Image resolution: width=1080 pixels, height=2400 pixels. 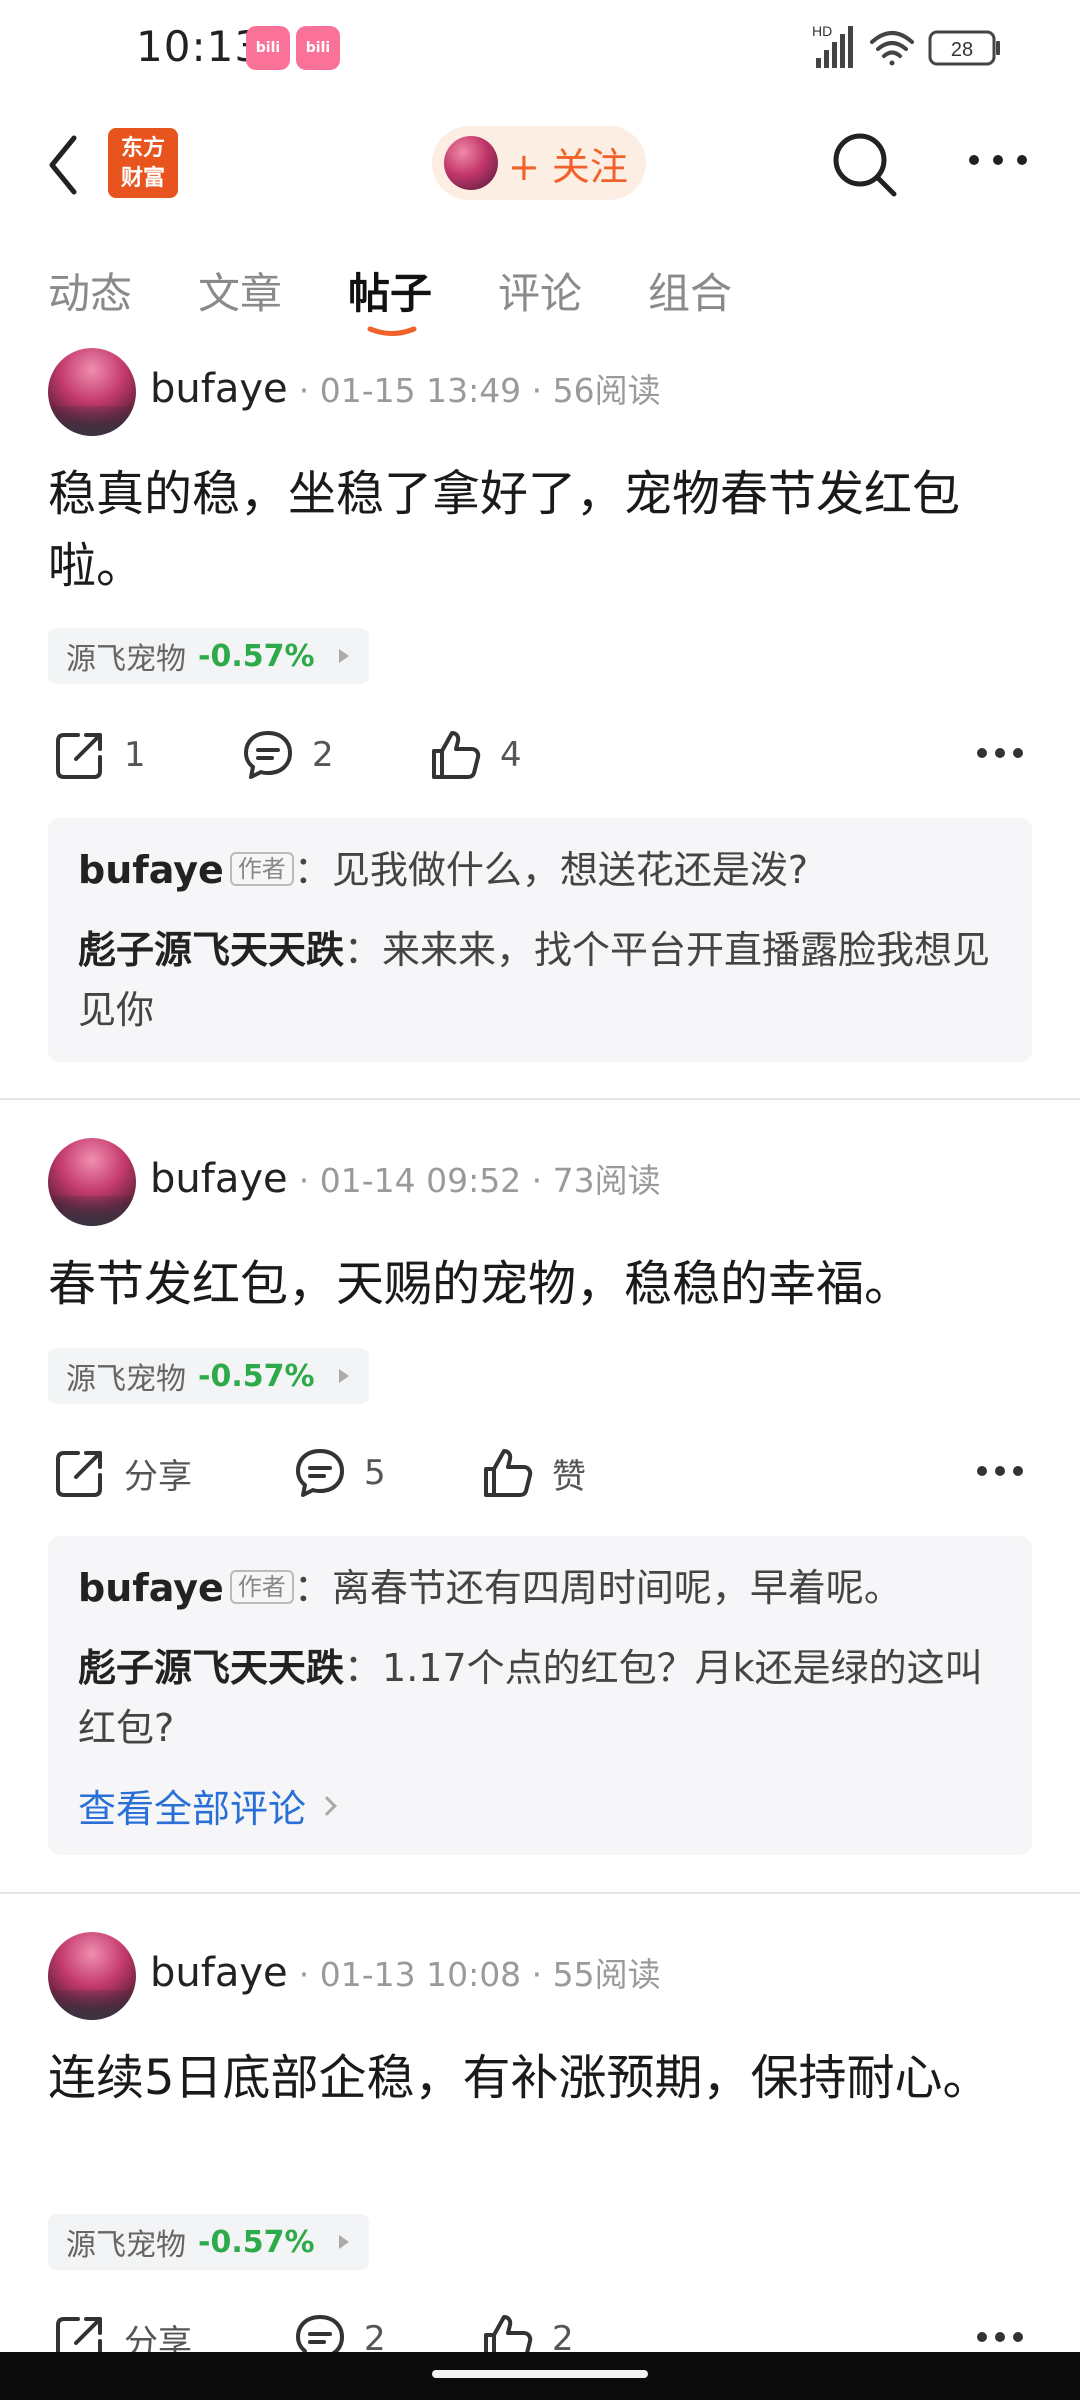 I want to click on share-button: 1, so click(x=99, y=755).